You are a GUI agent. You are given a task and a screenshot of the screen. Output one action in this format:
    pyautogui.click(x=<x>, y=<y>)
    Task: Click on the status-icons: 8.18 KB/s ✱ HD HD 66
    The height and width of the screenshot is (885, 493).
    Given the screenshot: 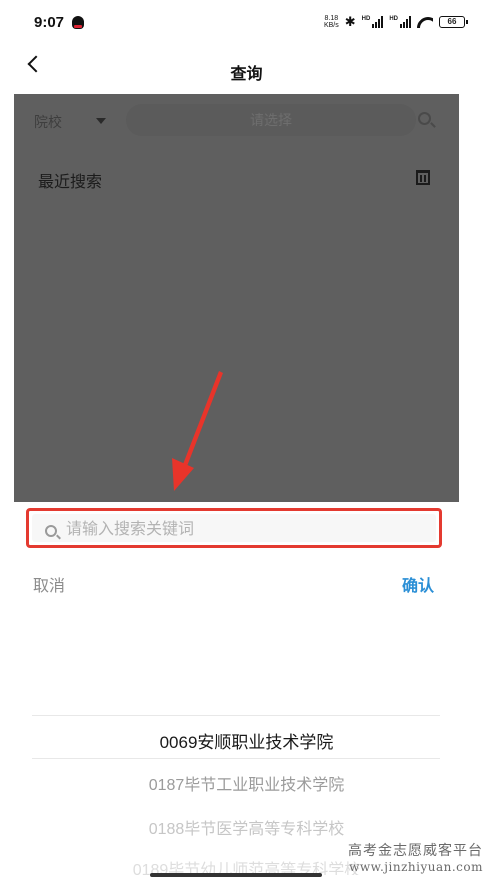 What is the action you would take?
    pyautogui.click(x=396, y=22)
    